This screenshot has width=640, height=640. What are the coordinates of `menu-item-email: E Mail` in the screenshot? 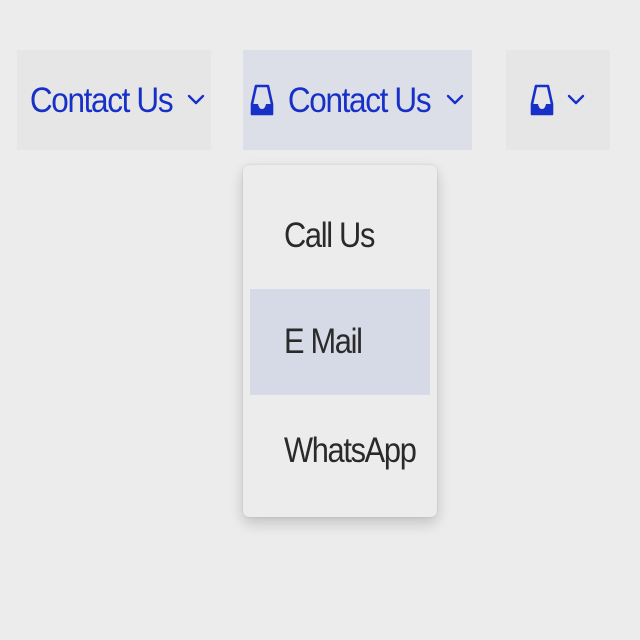 It's located at (340, 342).